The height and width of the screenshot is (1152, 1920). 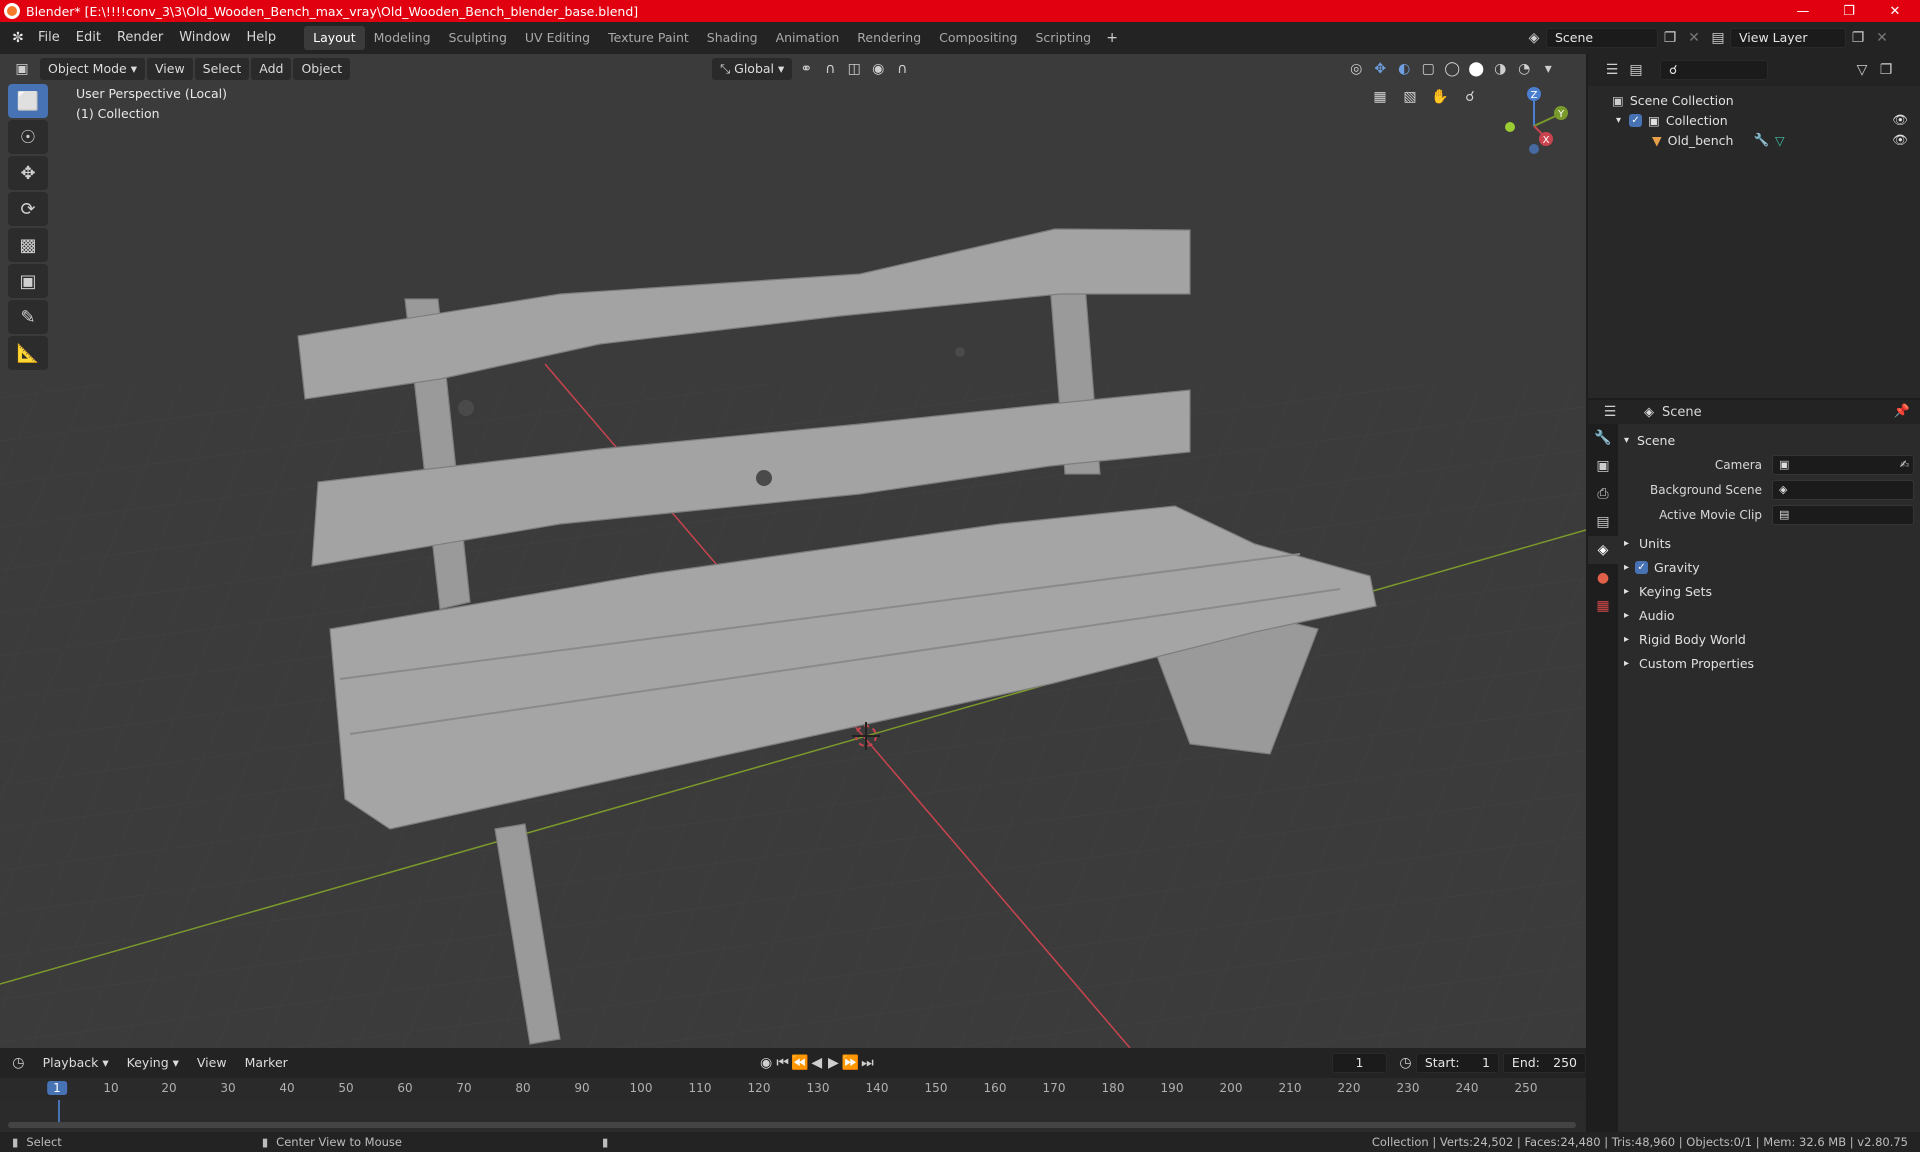 What do you see at coordinates (978, 38) in the screenshot?
I see `tab-compositing: Compositing` at bounding box center [978, 38].